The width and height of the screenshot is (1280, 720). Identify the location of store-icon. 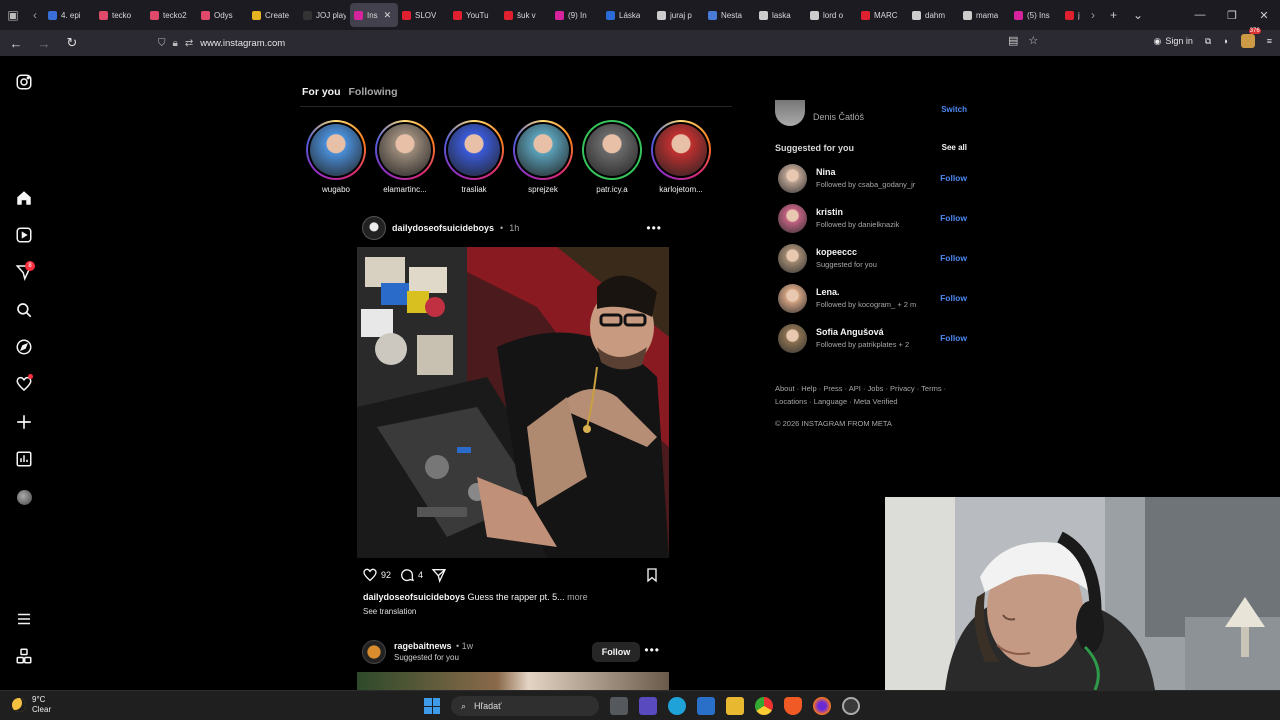
(648, 706).